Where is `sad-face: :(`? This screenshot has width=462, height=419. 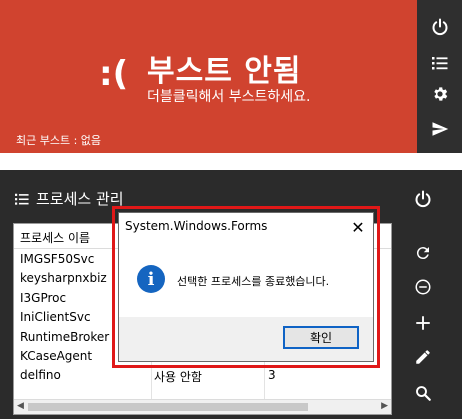
sad-face: :( is located at coordinates (114, 74).